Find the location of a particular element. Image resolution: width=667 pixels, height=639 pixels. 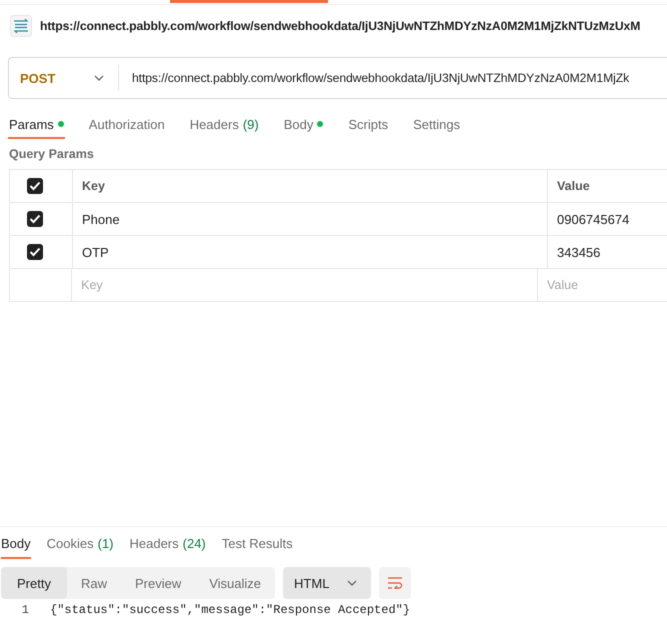

column-header: Key is located at coordinates (93, 186).